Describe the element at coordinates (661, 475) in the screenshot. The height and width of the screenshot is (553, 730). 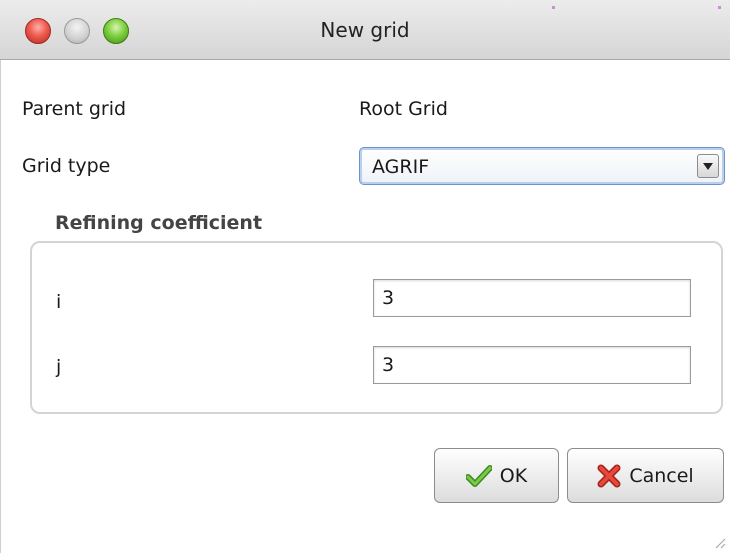
I see `cancel-button-label: Cancel` at that location.